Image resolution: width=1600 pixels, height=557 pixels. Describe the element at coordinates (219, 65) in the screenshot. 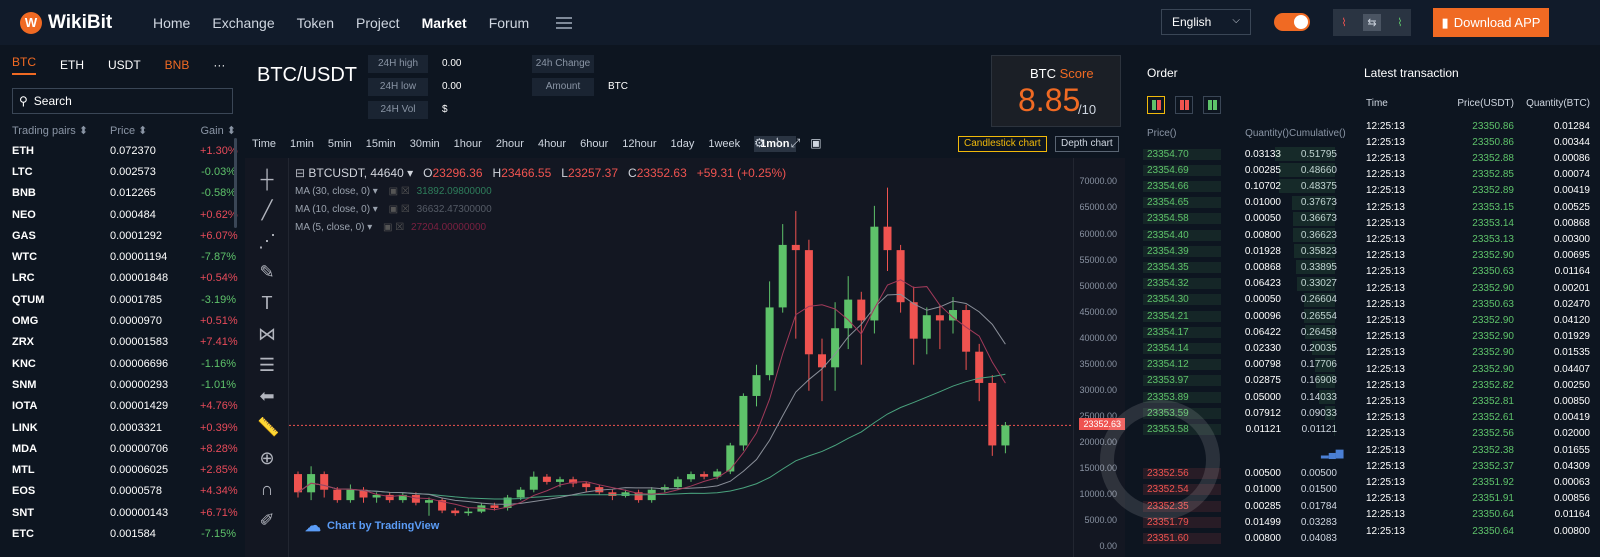

I see `tab-more: ···` at that location.